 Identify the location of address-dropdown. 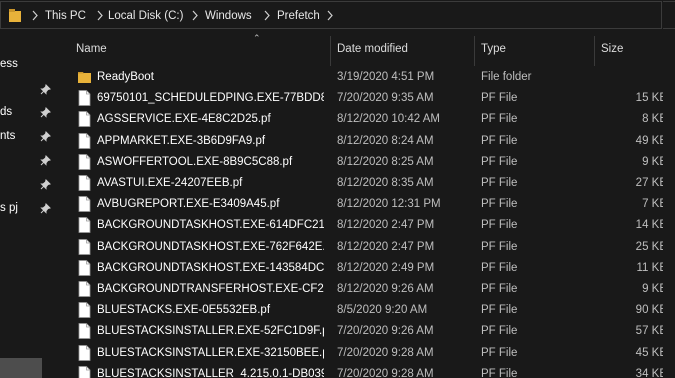
(669, 15).